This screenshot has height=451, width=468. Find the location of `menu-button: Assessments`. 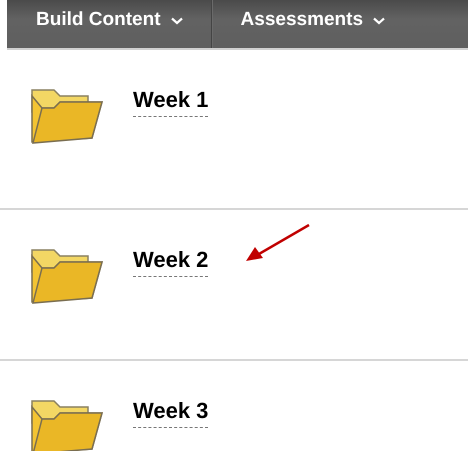

menu-button: Assessments is located at coordinates (312, 24).